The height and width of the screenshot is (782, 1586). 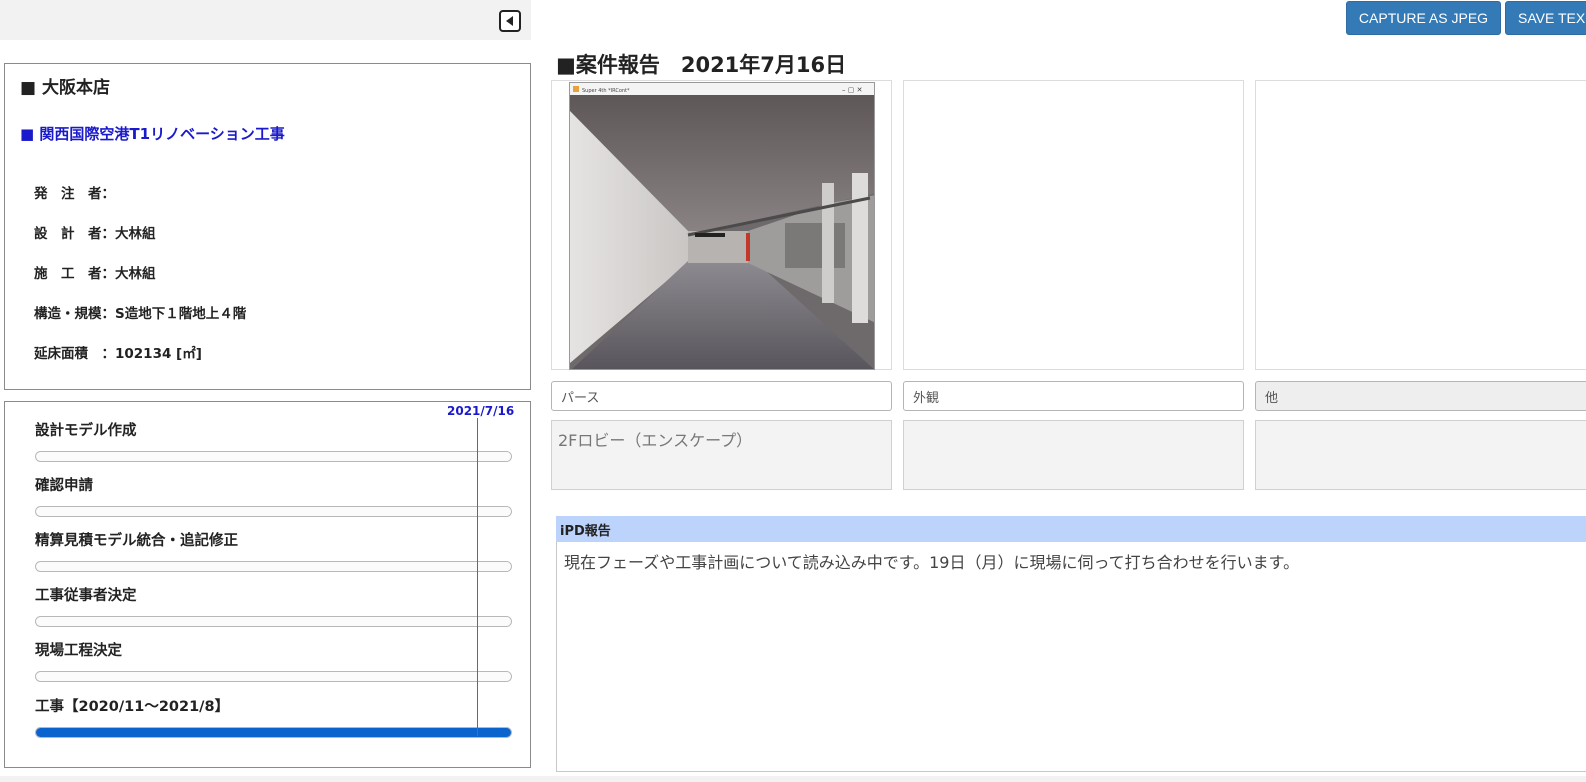 I want to click on task-label: 精算見積モデル統合・追記修正, so click(x=136, y=541).